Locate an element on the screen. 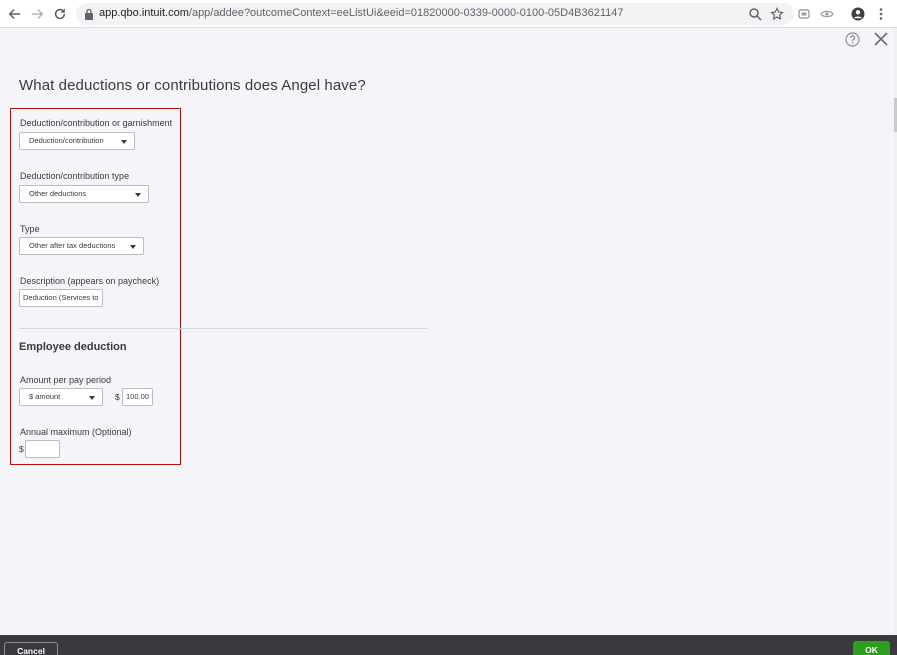 This screenshot has width=897, height=655. type-label: Type is located at coordinates (30, 229).